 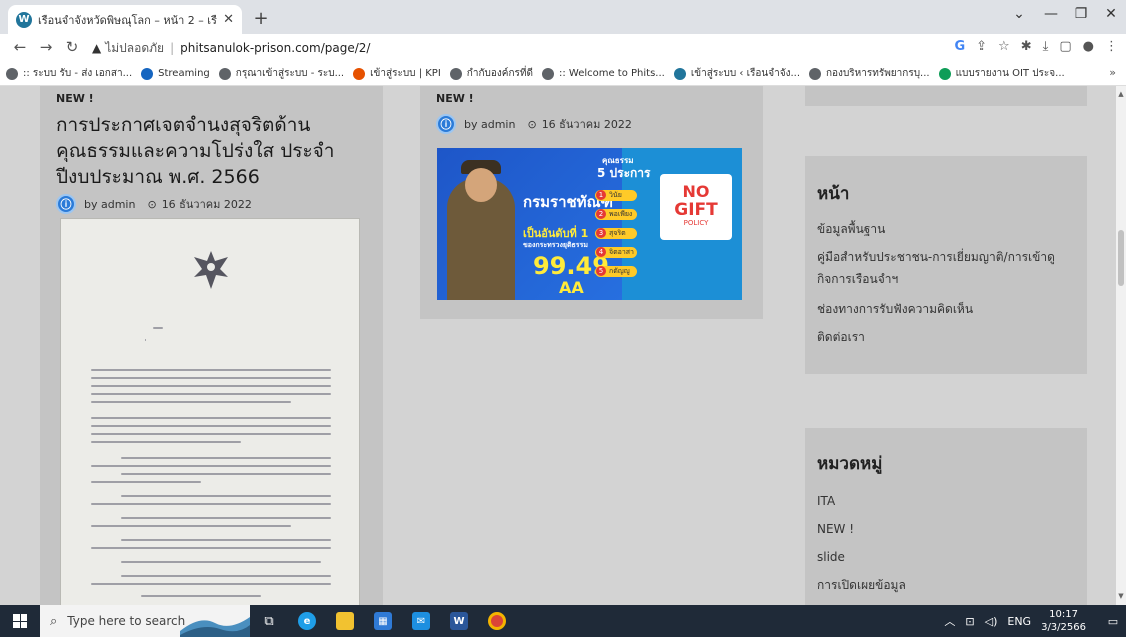 I want to click on vertical-scrollbar: ▲ ▼, so click(x=1121, y=345).